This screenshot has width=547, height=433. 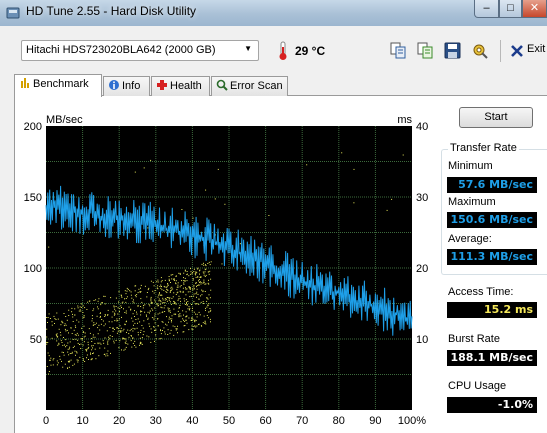 What do you see at coordinates (140, 50) in the screenshot?
I see `drive-select: Hitachi HDS723020BLA642 (2000 GB) ▼` at bounding box center [140, 50].